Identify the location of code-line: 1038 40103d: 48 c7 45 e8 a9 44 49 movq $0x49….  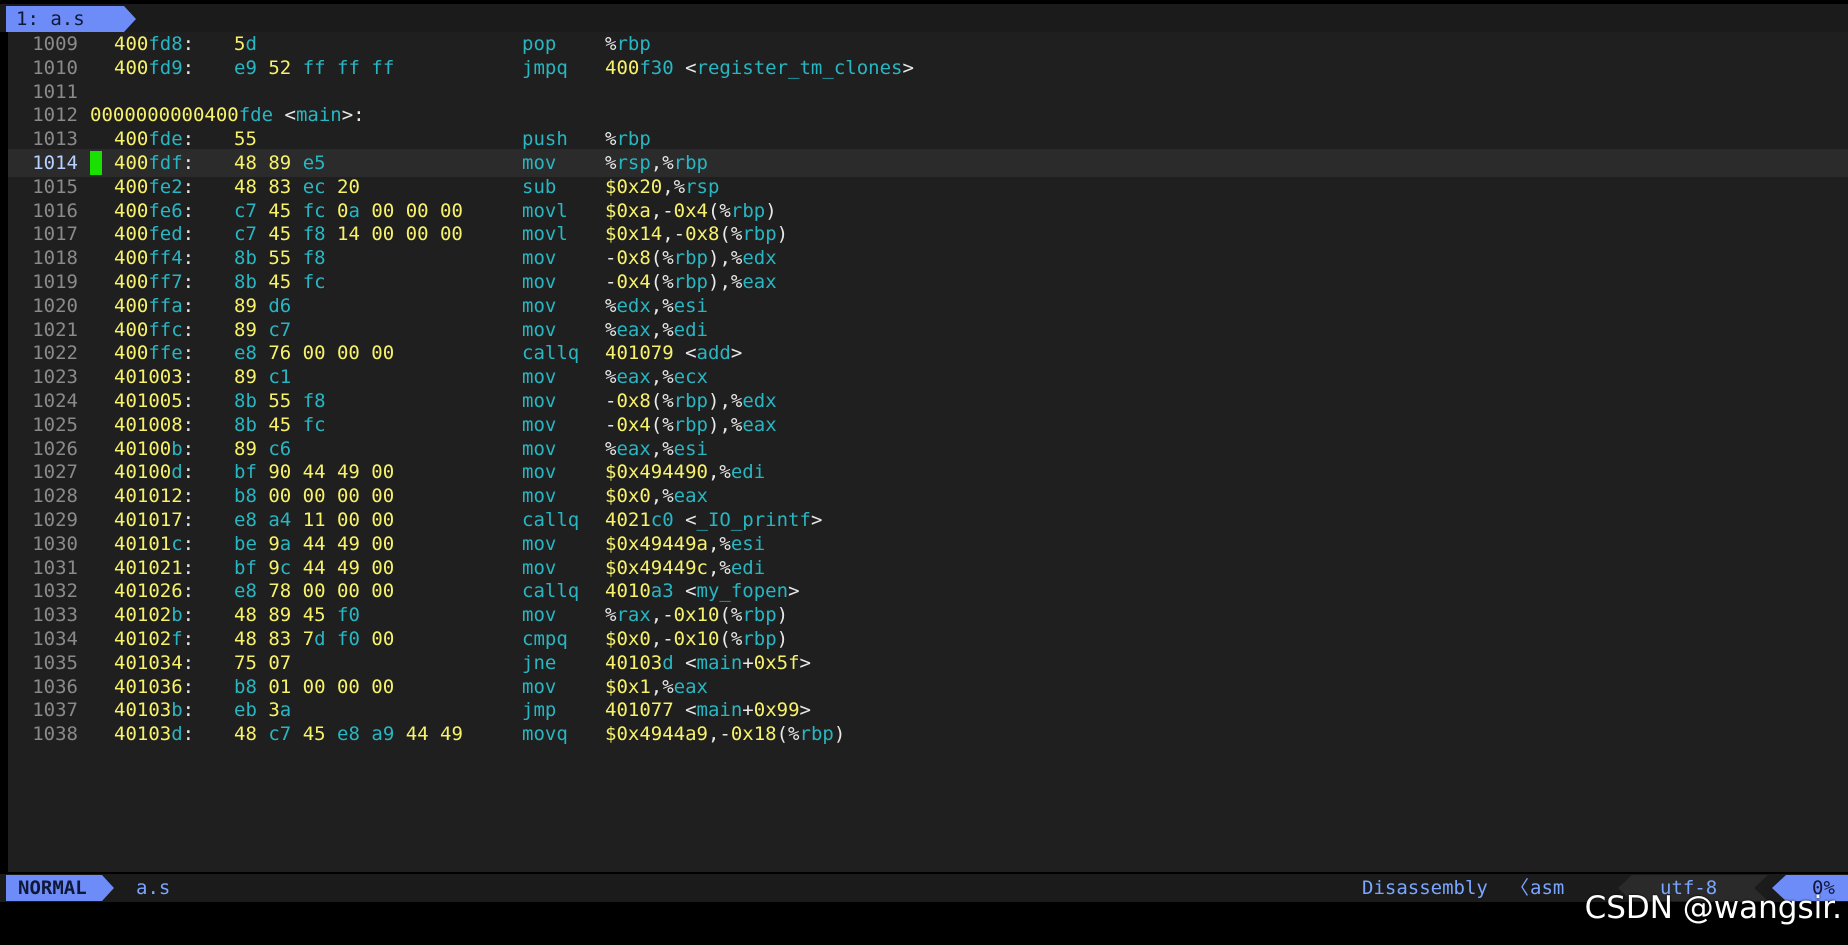
(928, 734).